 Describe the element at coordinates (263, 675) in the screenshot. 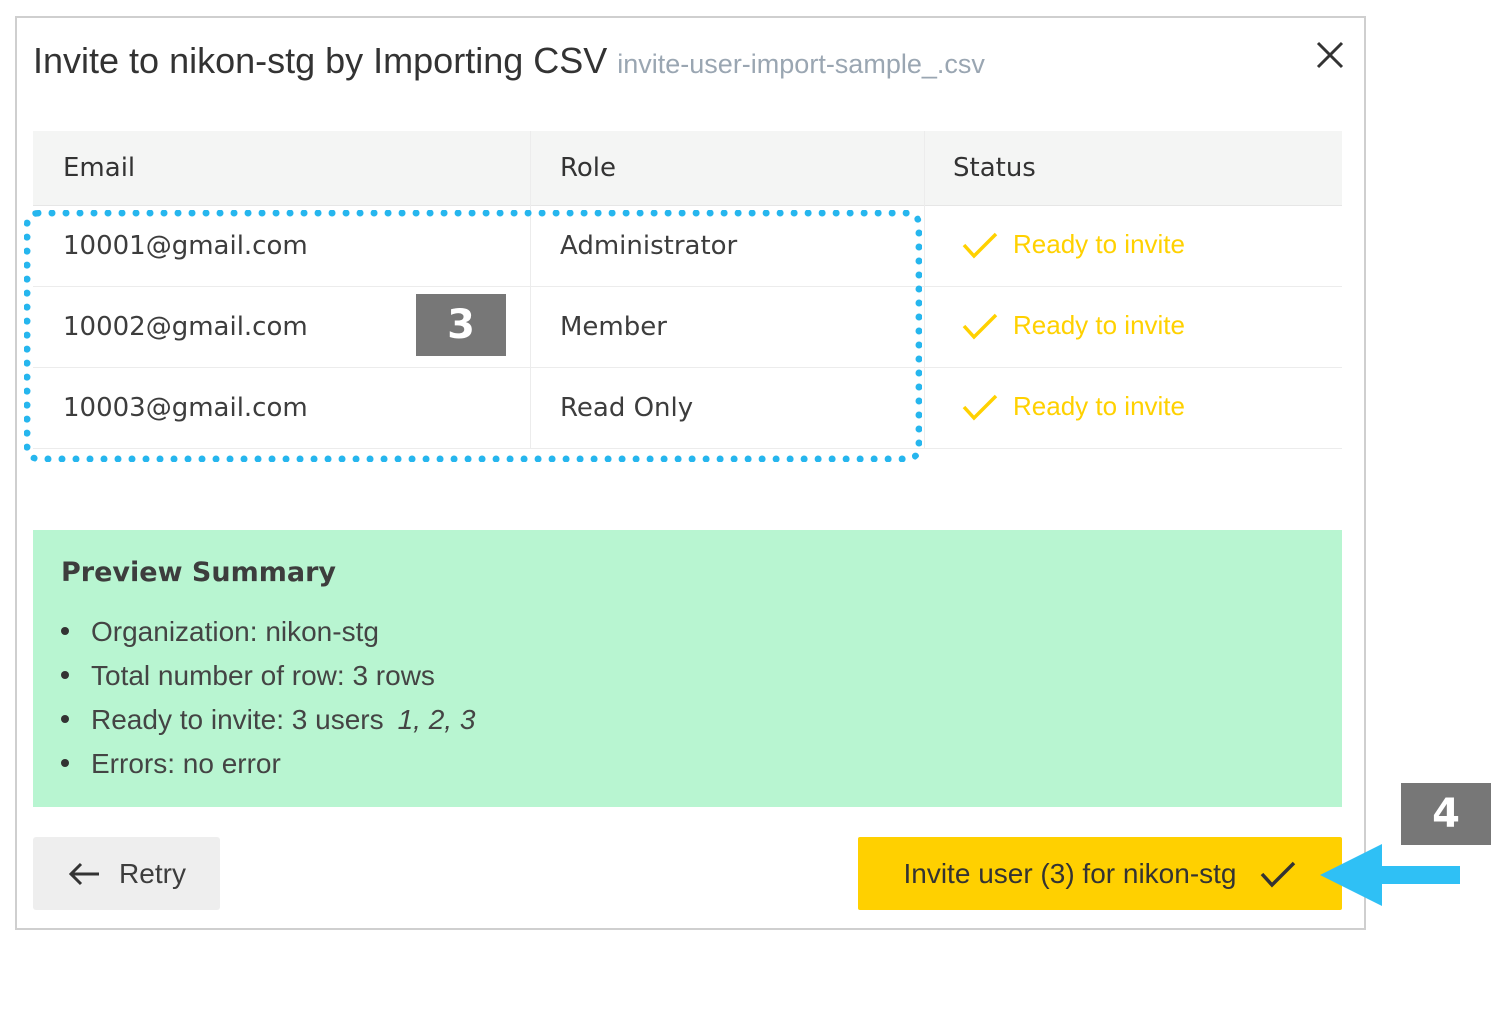

I see `summary-item-text: Total number of row: 3 rows` at that location.